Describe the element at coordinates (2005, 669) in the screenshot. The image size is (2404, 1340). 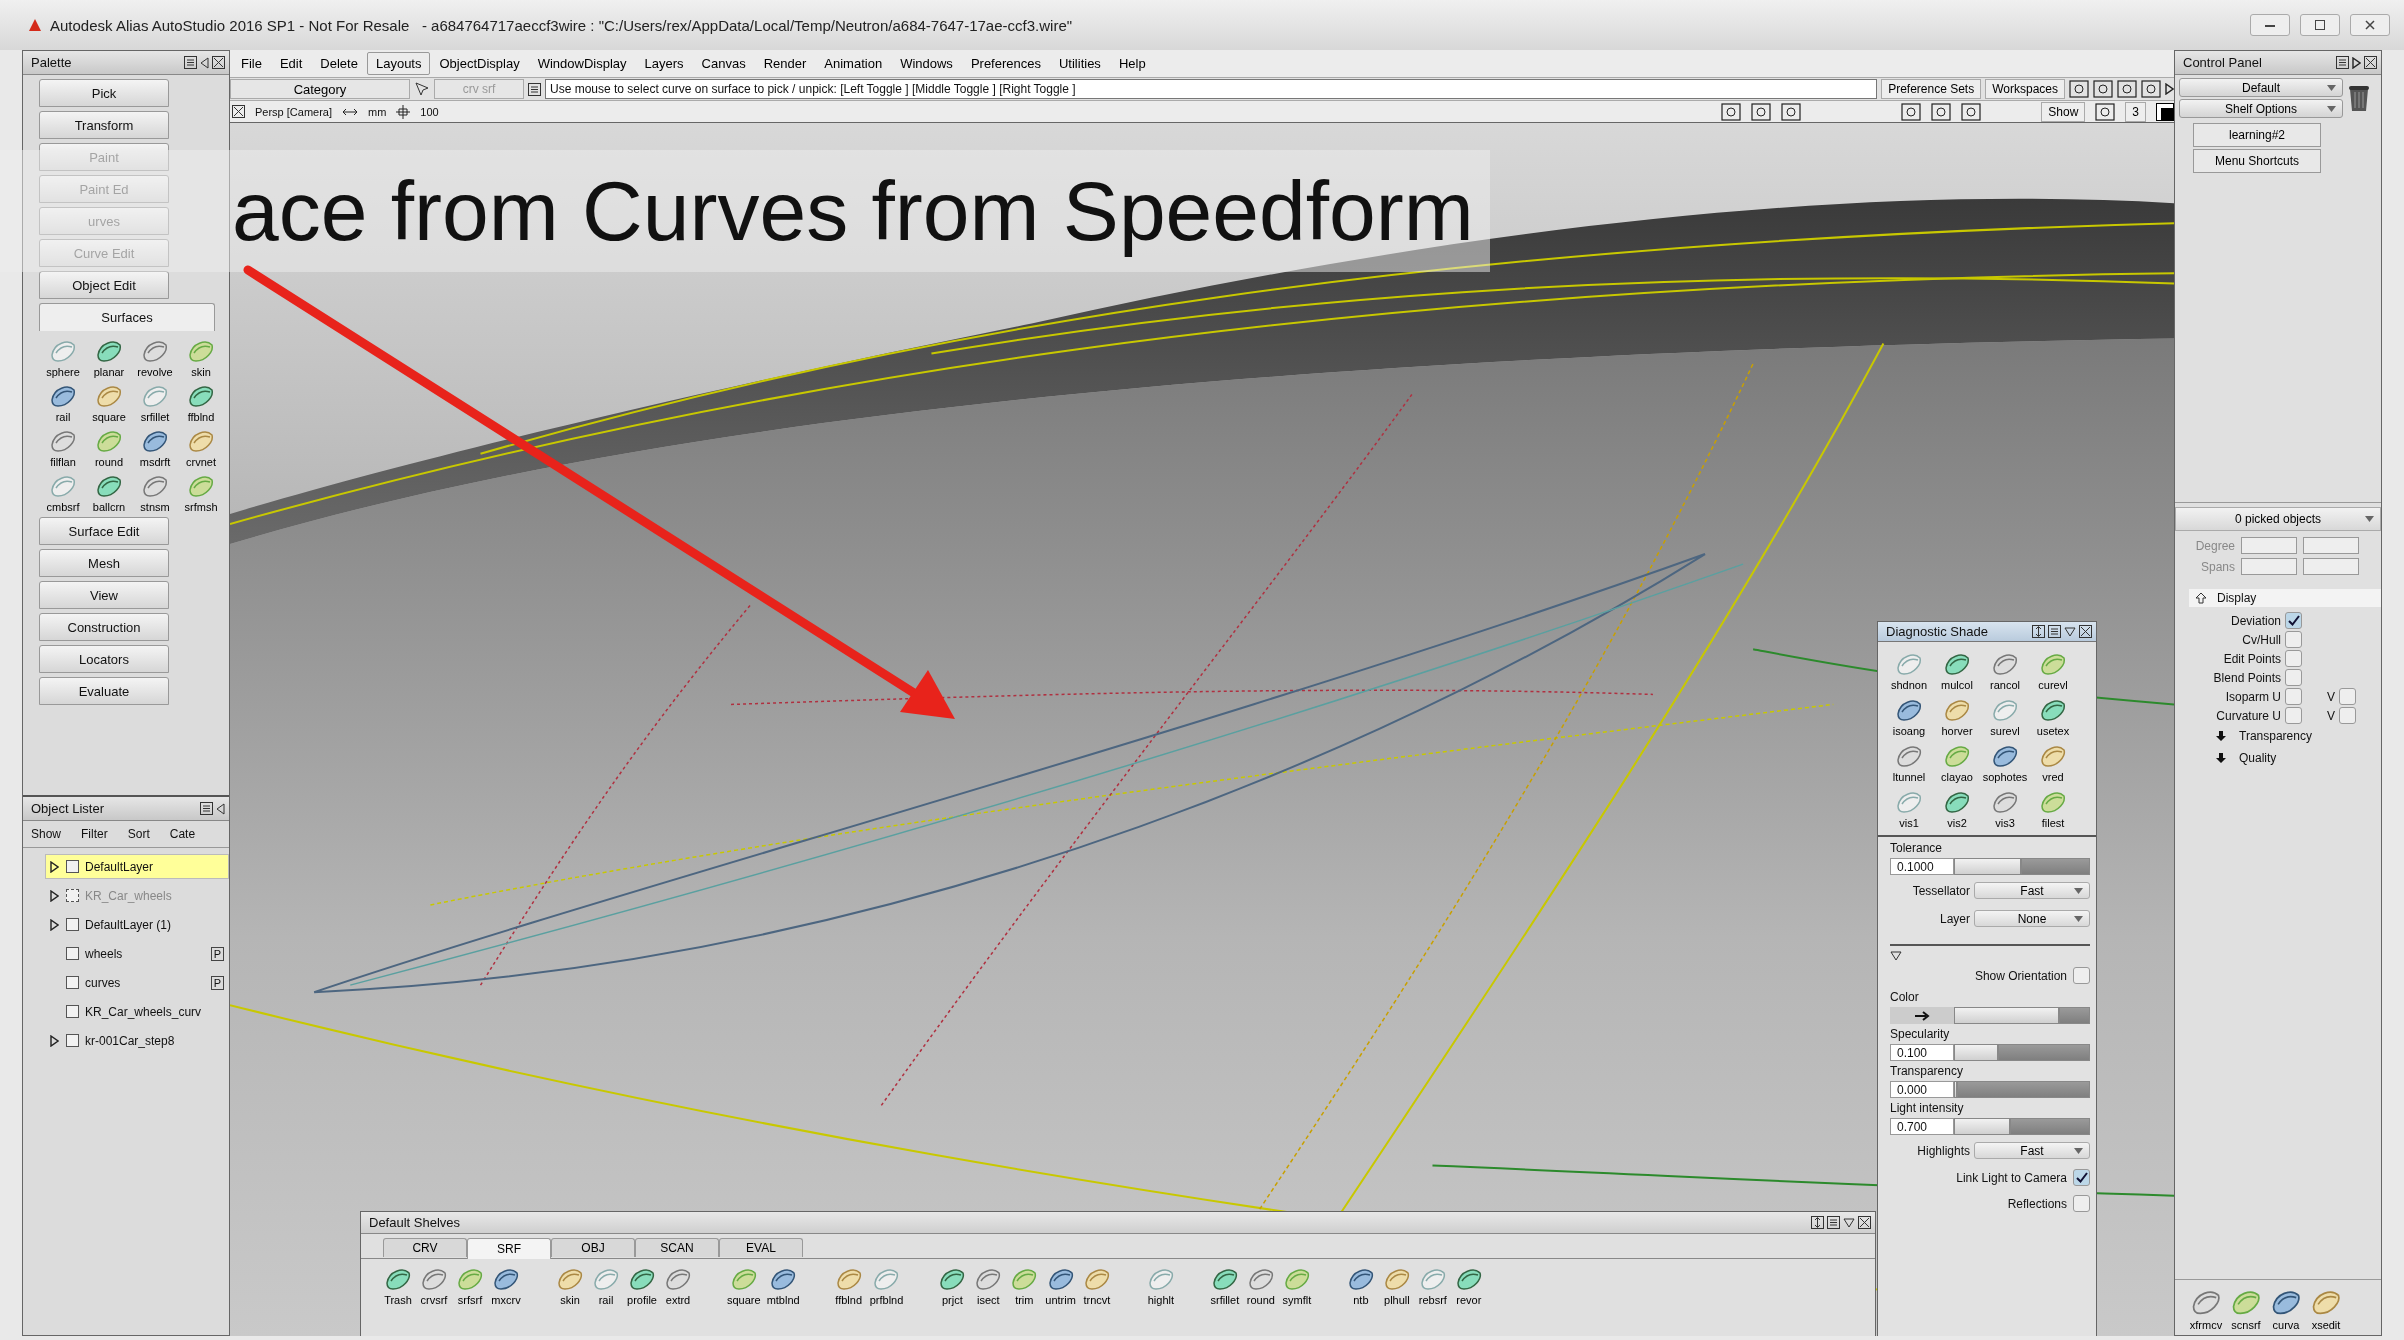
I see `shade-mode-button: rancol` at that location.